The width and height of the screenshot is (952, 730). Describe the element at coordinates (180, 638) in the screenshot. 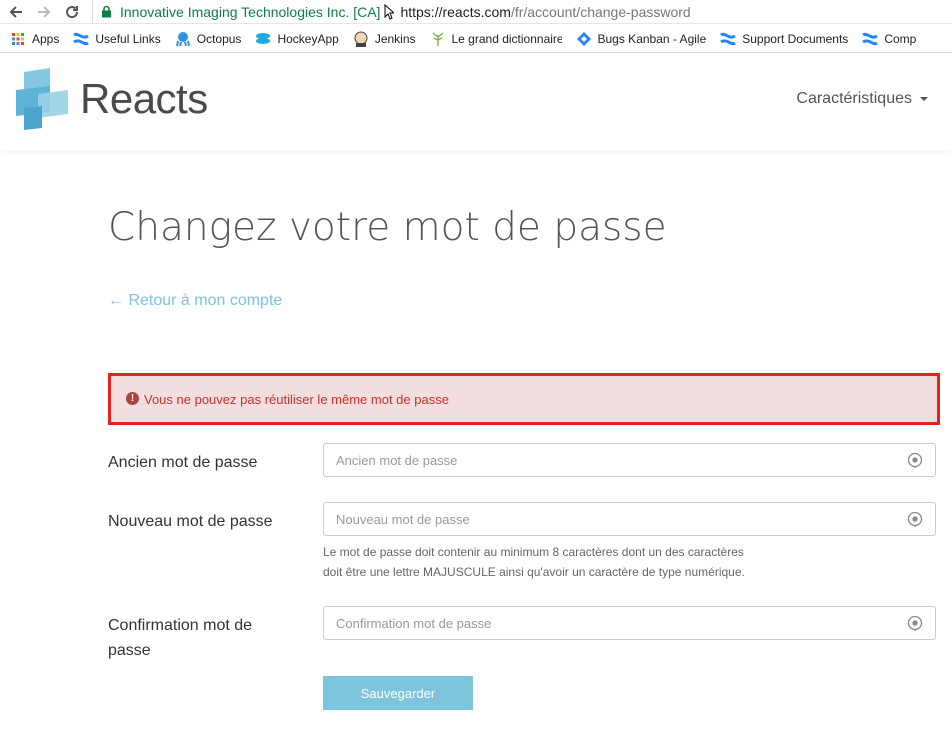

I see `confirm-password-label: Confirmation mot de passe` at that location.